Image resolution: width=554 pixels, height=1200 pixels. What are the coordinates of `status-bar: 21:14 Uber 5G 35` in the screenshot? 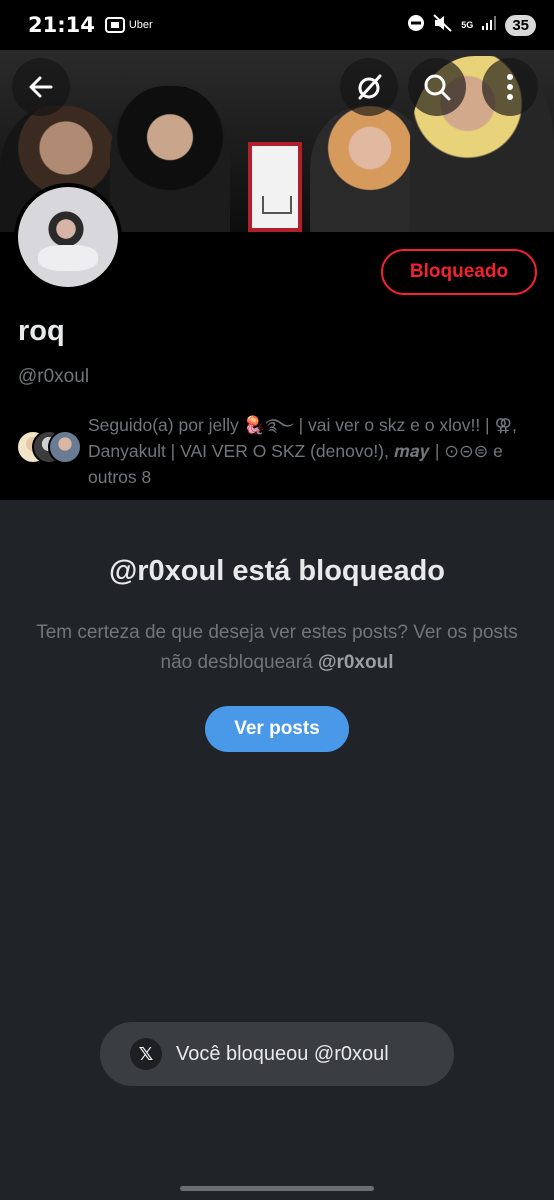 It's located at (277, 25).